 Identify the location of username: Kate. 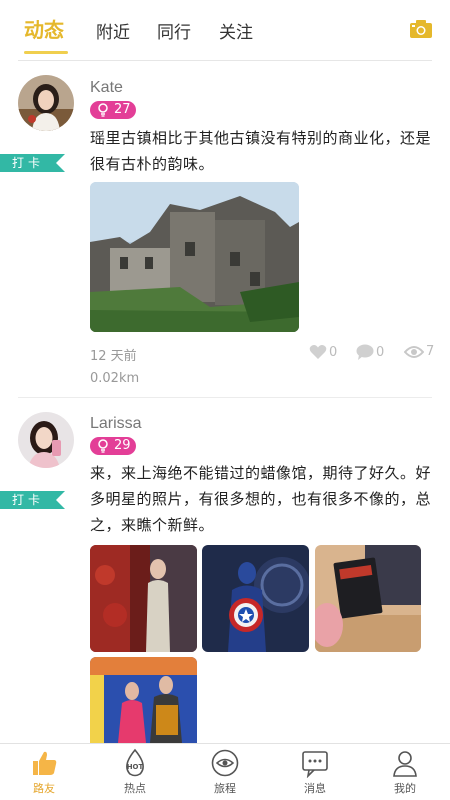
(106, 88).